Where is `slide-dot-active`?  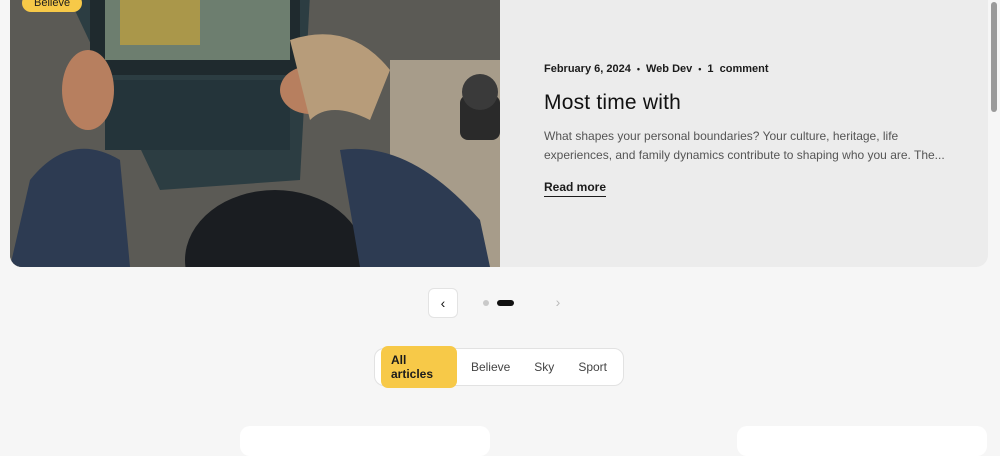
slide-dot-active is located at coordinates (505, 303).